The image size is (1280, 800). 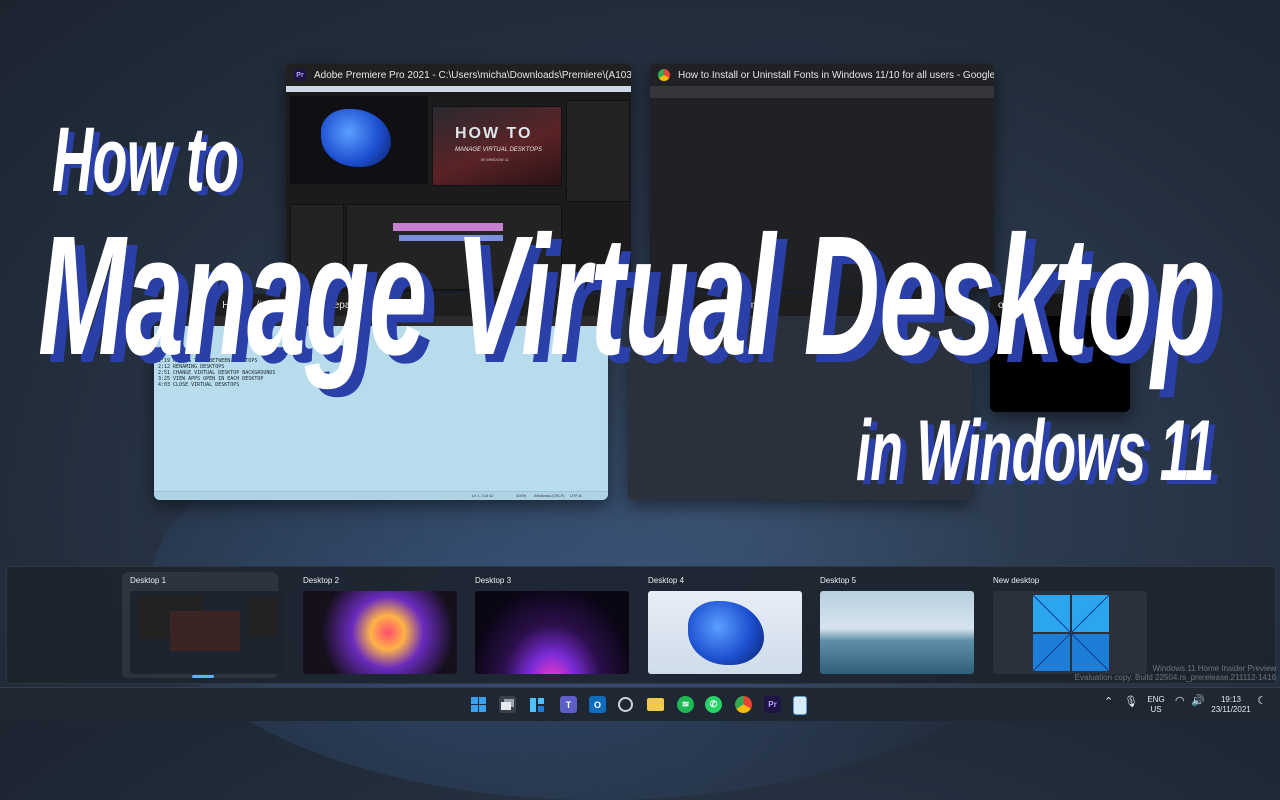 I want to click on desktop-label: Desktop 5, so click(x=838, y=580).